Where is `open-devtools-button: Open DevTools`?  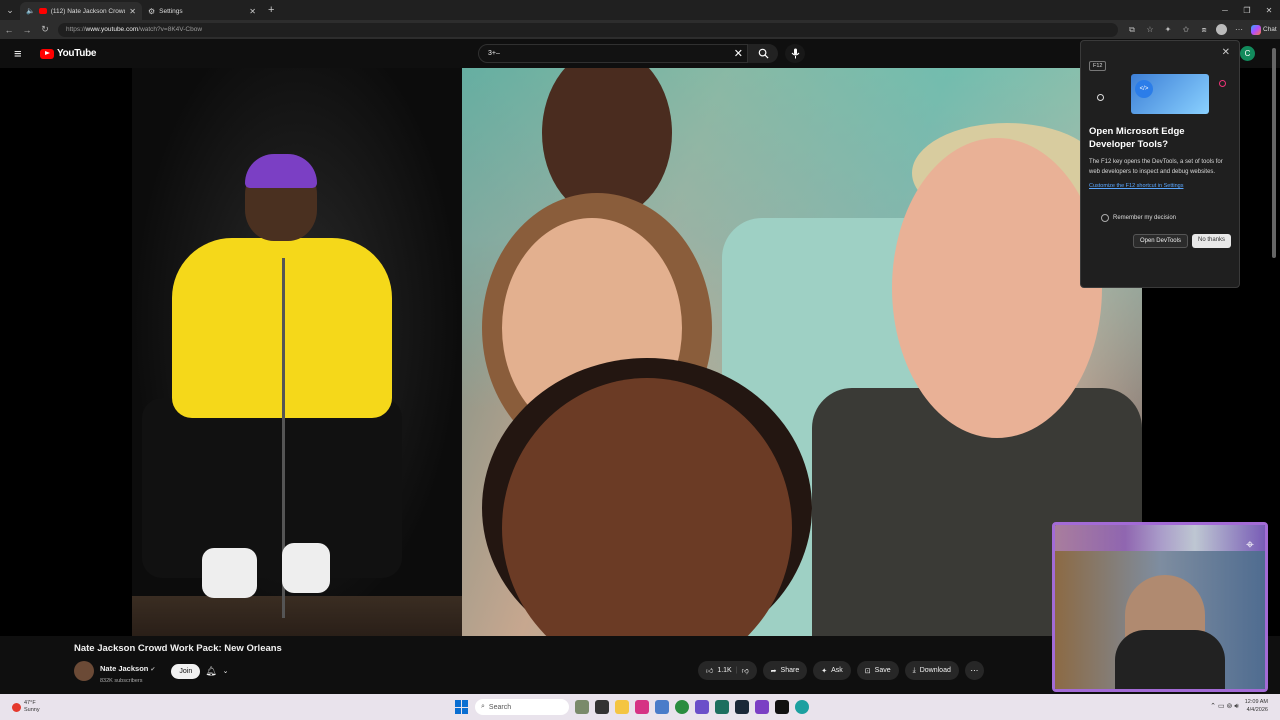
open-devtools-button: Open DevTools is located at coordinates (1160, 241).